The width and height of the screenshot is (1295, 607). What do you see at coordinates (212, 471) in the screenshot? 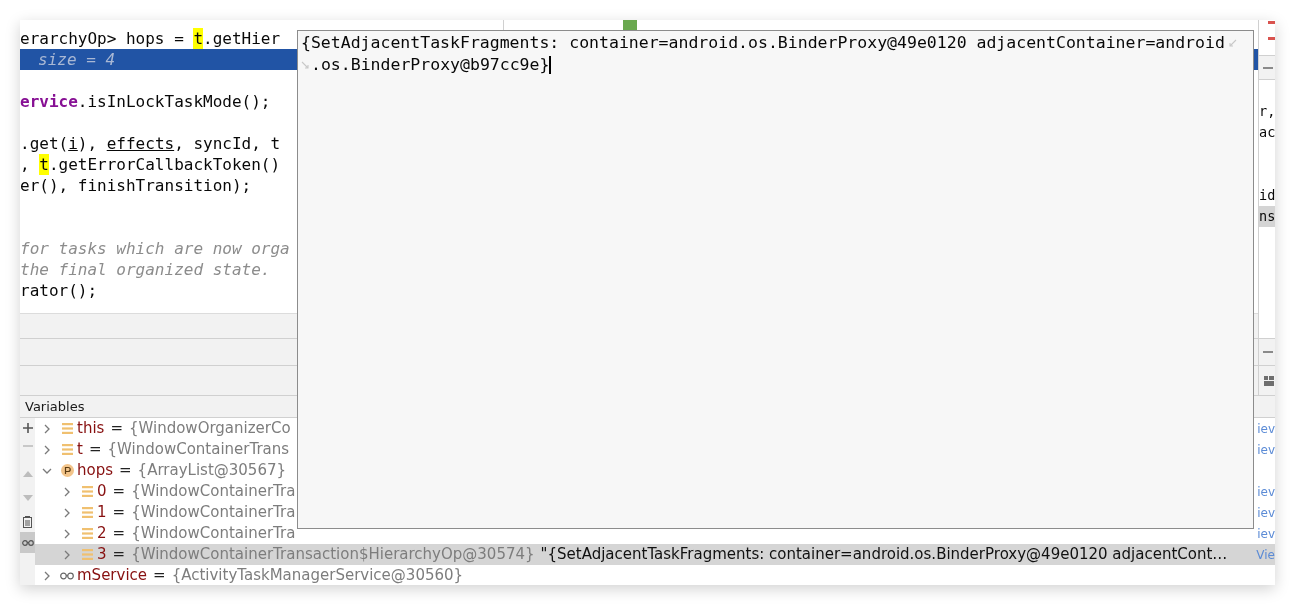
I see `variable-value: {ArrayList@30567}` at bounding box center [212, 471].